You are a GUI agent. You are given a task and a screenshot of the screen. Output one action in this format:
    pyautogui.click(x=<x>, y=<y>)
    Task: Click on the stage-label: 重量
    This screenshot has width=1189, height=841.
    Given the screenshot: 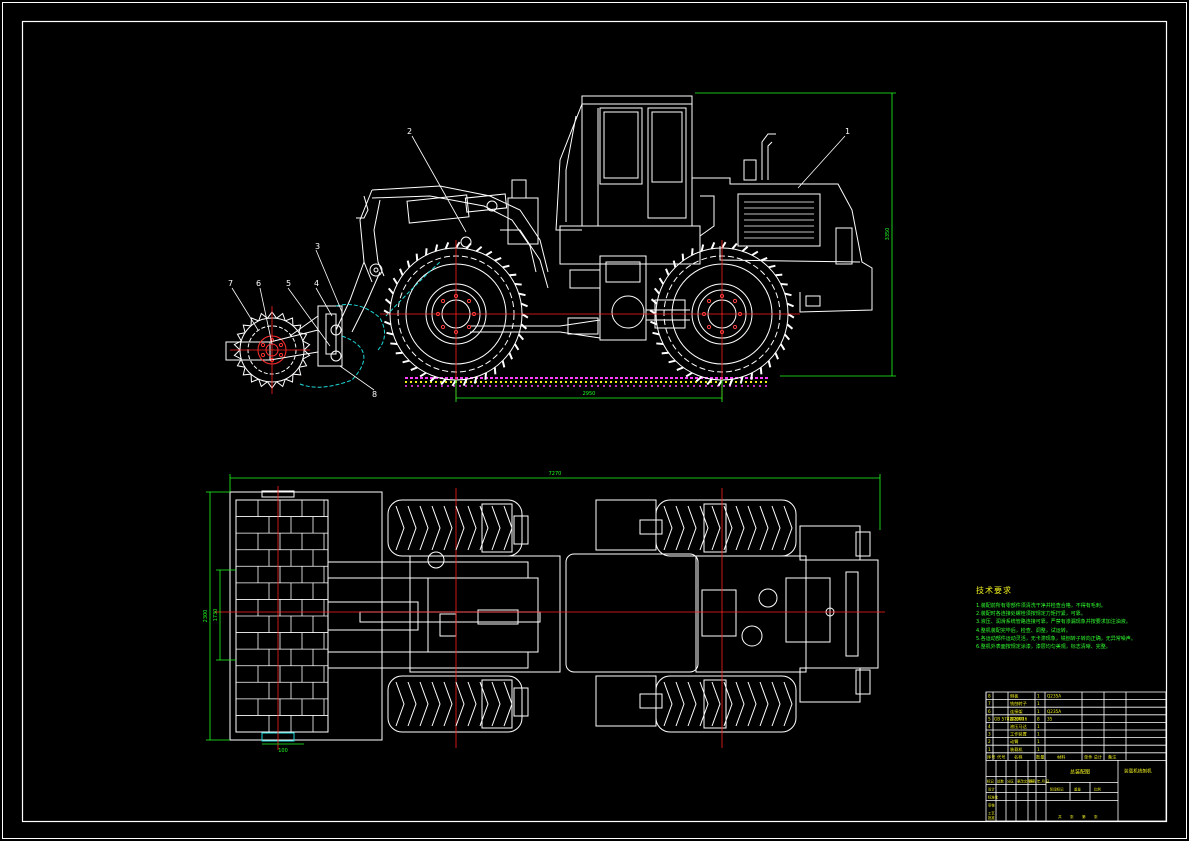 What is the action you would take?
    pyautogui.click(x=1077, y=788)
    